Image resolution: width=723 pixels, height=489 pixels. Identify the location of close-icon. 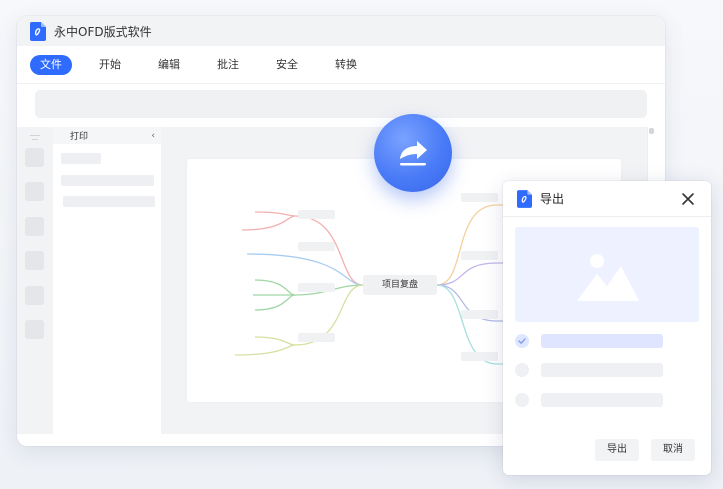
(688, 199).